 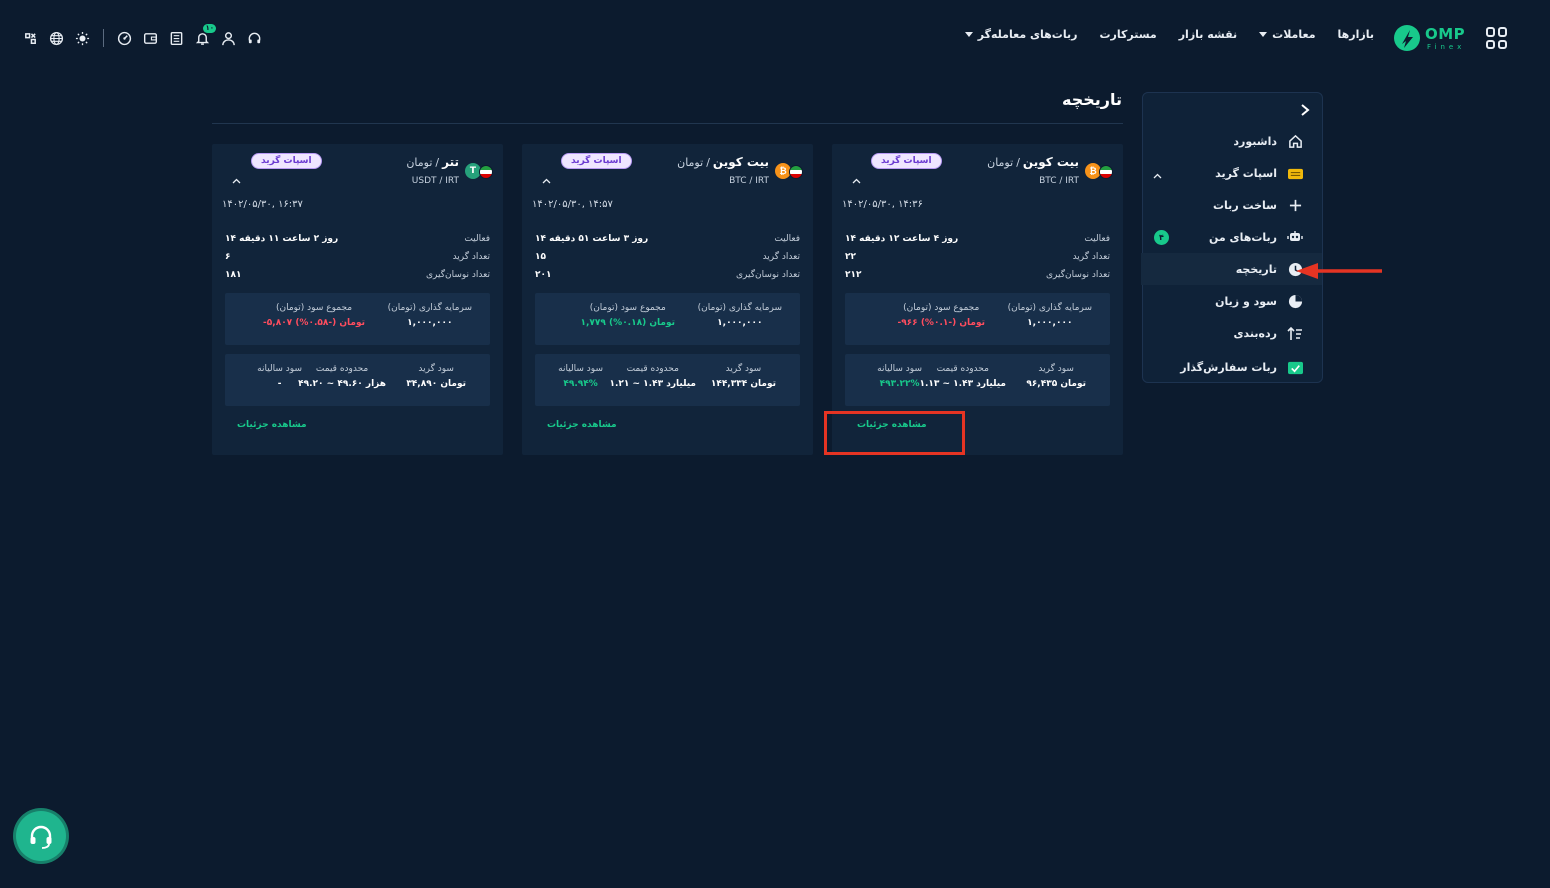 I want to click on ranking-icon, so click(x=1295, y=333).